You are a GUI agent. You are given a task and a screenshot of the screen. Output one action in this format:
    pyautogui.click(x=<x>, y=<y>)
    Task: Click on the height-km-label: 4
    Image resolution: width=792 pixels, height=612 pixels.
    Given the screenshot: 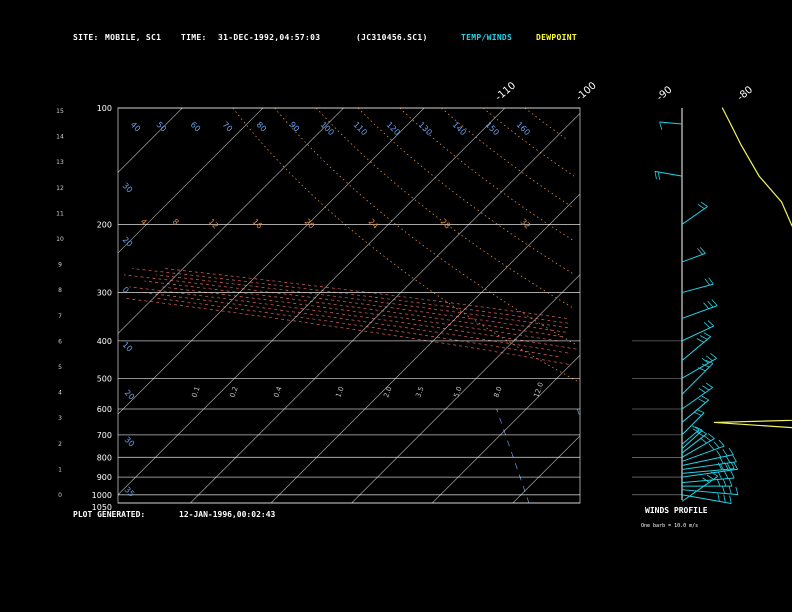 What is the action you would take?
    pyautogui.click(x=60, y=393)
    